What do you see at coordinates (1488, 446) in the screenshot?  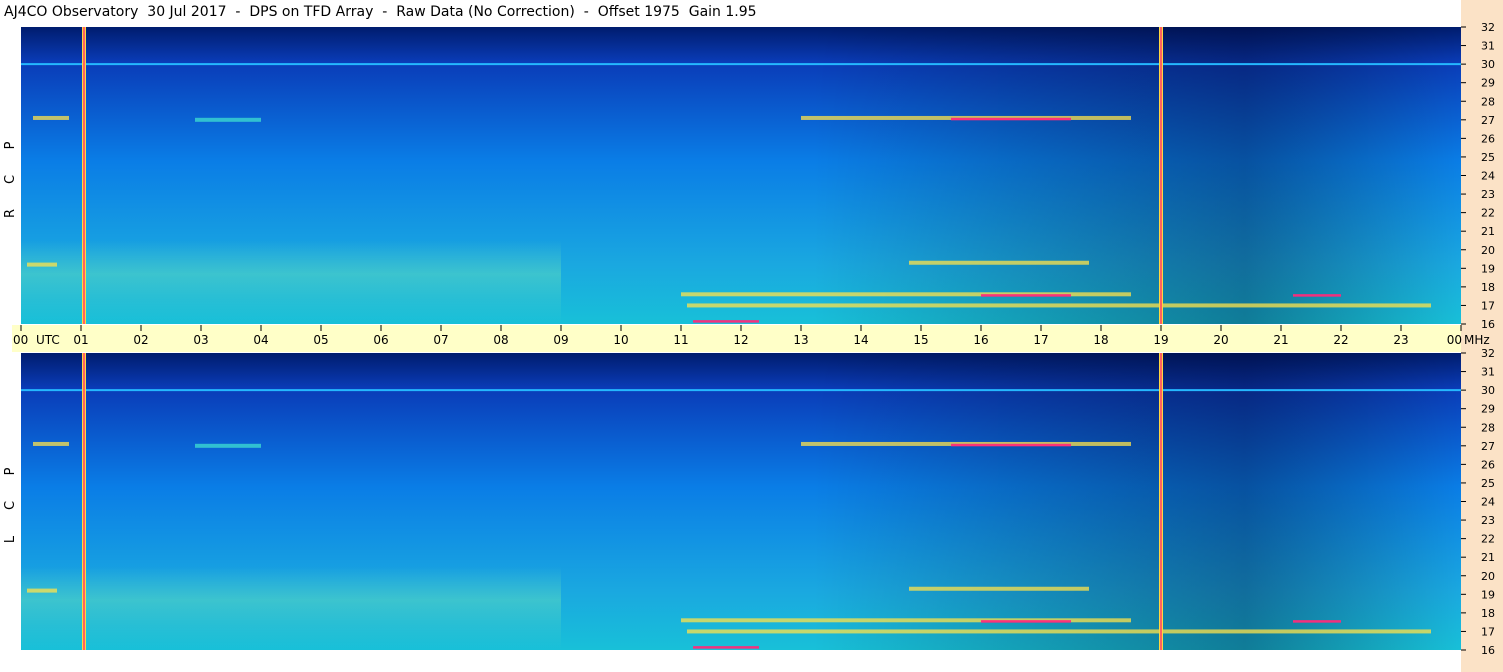 I see `lcp-y-tick-label: 27` at bounding box center [1488, 446].